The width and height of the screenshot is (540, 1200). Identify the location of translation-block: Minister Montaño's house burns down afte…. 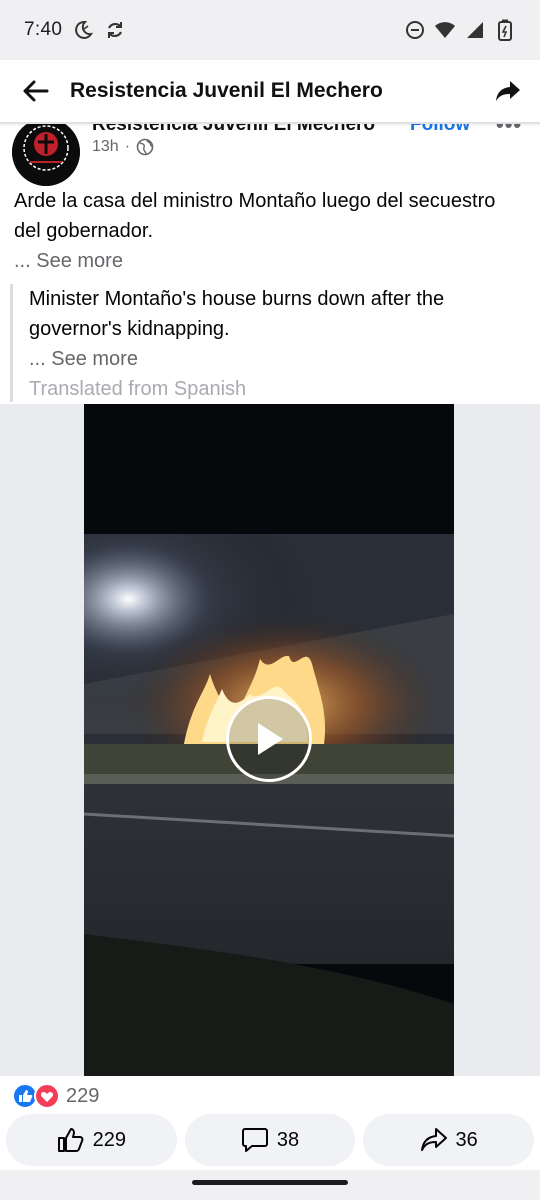
(270, 343).